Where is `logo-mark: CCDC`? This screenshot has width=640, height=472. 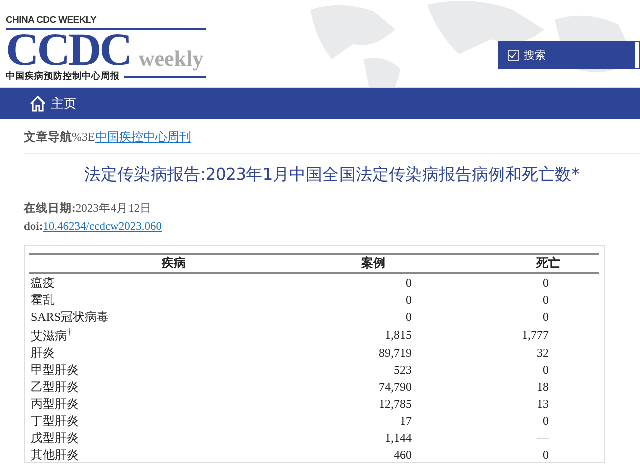 logo-mark: CCDC is located at coordinates (68, 50).